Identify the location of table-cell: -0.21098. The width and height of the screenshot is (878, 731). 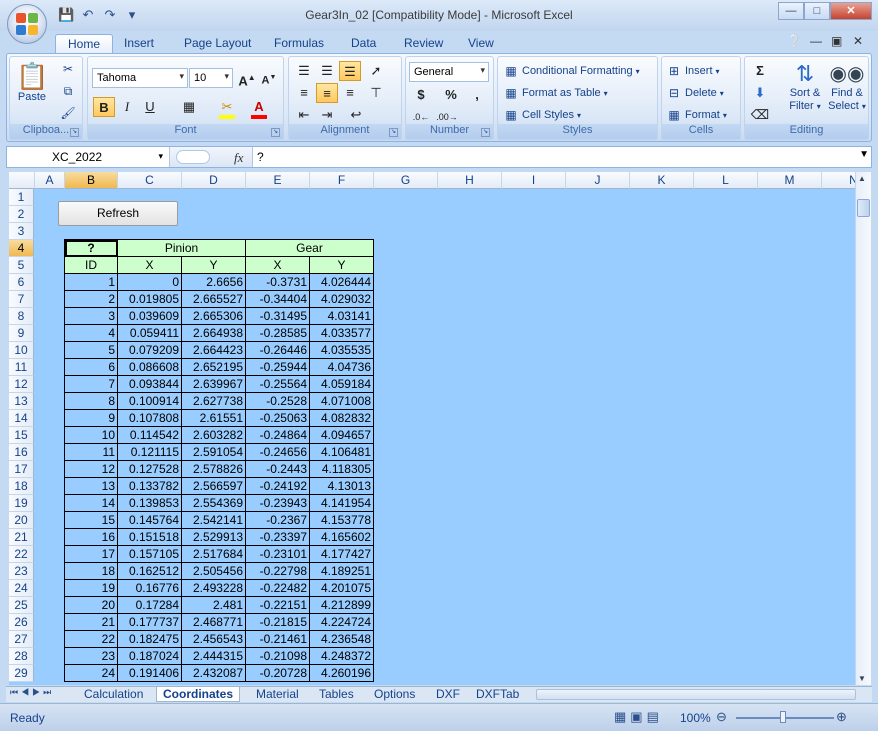
(278, 656).